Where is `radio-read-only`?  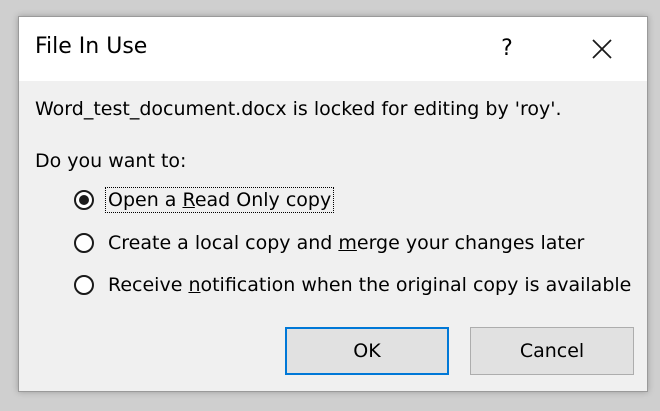 radio-read-only is located at coordinates (84, 200).